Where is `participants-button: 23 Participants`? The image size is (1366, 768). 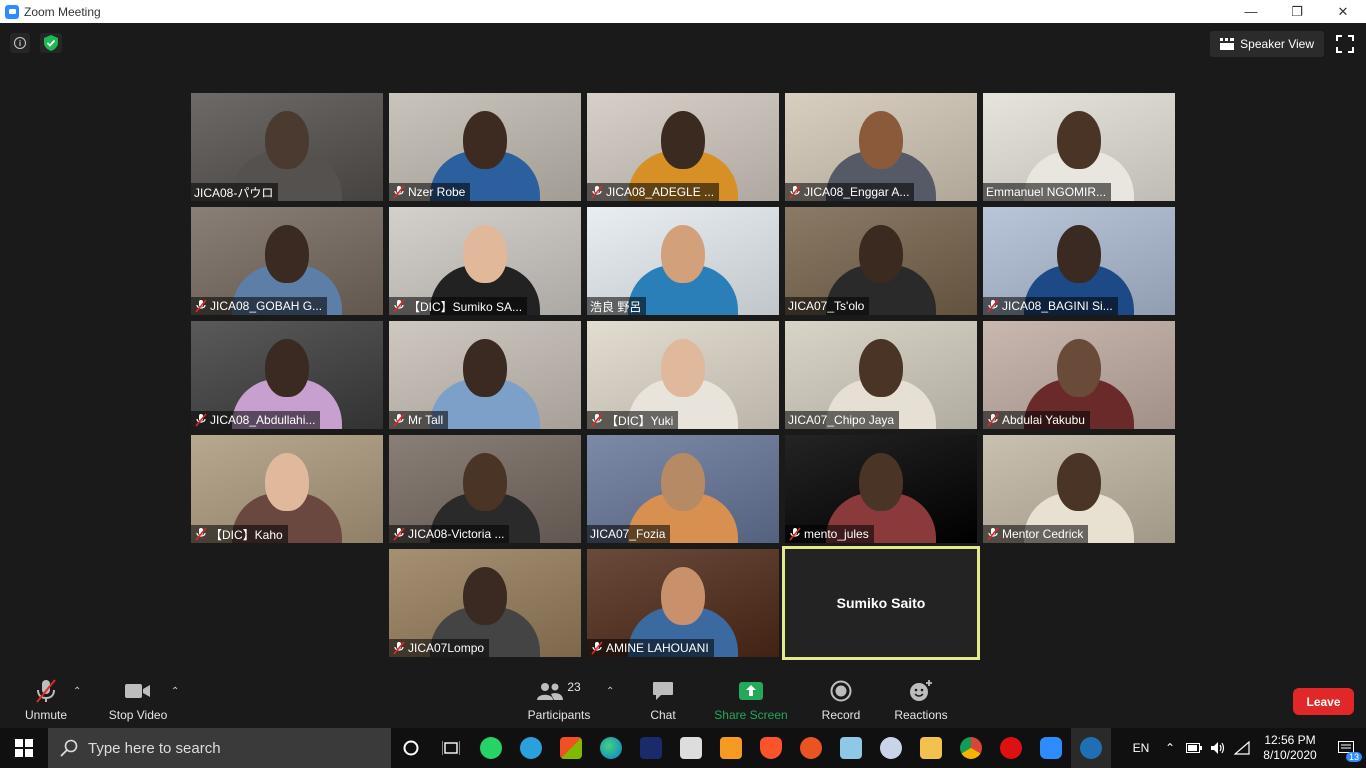
participants-button: 23 Participants is located at coordinates (559, 702).